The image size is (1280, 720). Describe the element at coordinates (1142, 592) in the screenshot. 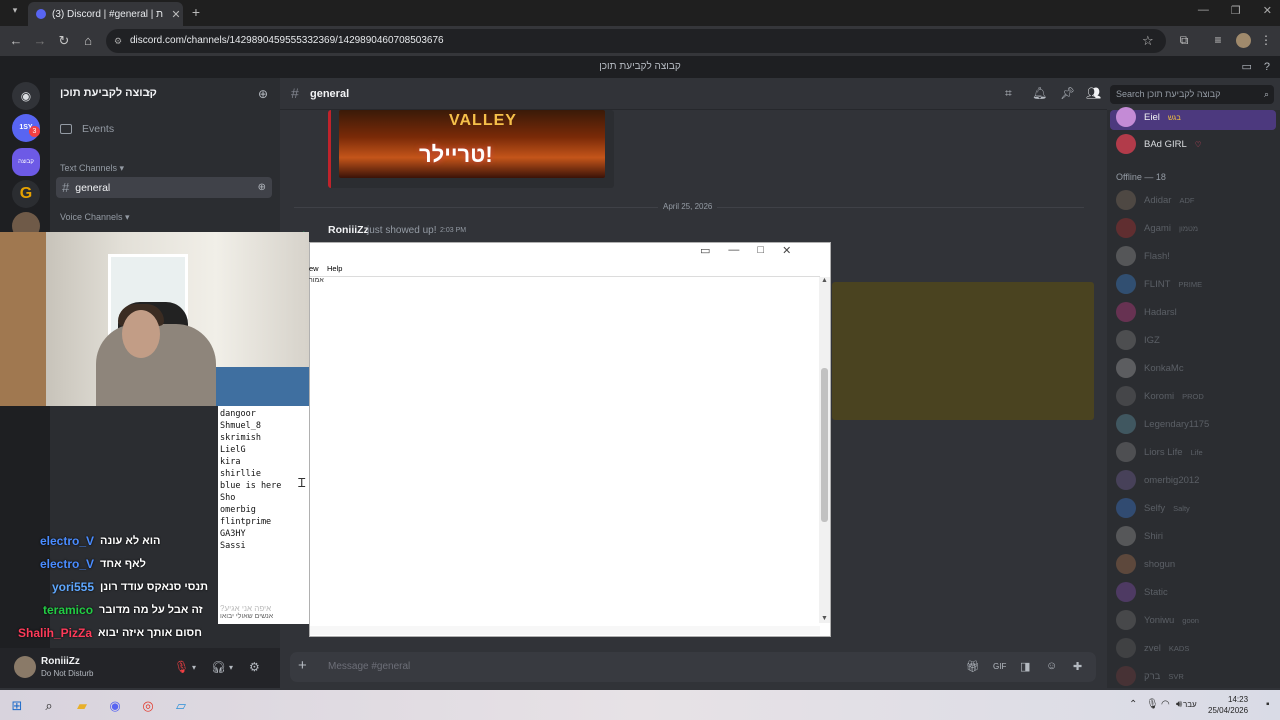

I see `member-offline-item: Static` at that location.